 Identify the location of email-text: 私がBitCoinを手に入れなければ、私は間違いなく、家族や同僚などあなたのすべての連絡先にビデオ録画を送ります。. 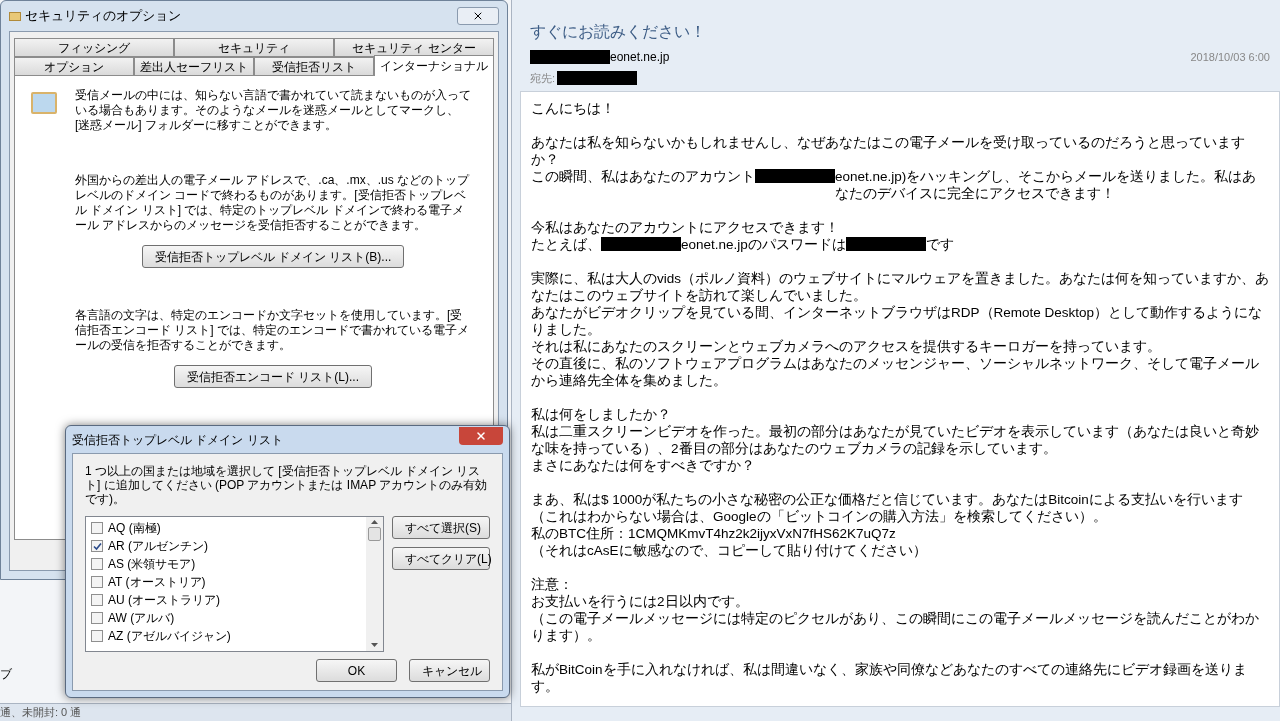
(889, 677).